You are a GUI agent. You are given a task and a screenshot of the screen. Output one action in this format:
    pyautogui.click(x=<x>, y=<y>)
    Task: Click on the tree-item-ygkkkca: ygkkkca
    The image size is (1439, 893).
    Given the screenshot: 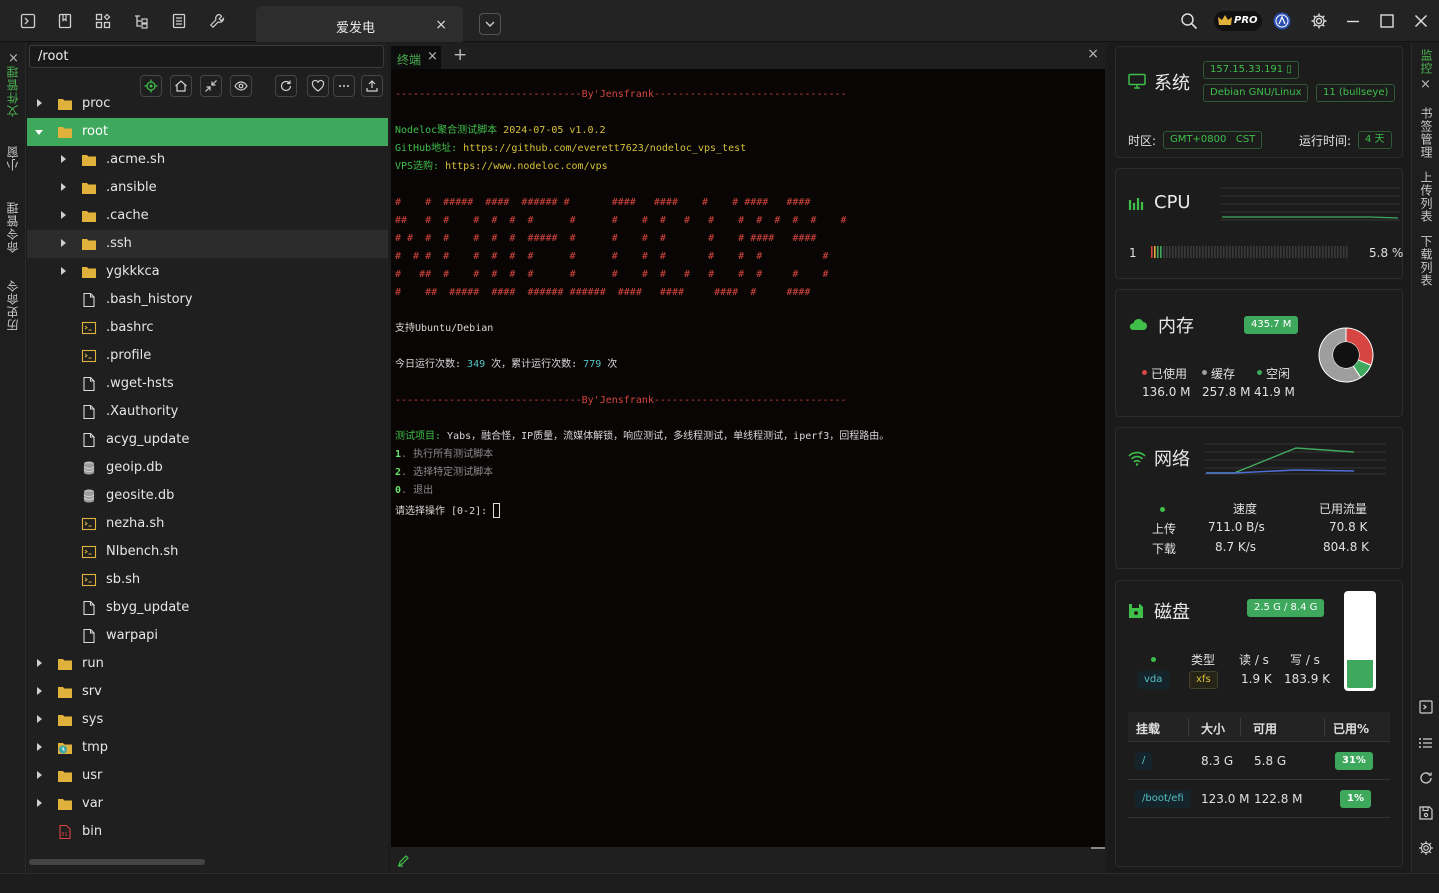 What is the action you would take?
    pyautogui.click(x=207, y=272)
    